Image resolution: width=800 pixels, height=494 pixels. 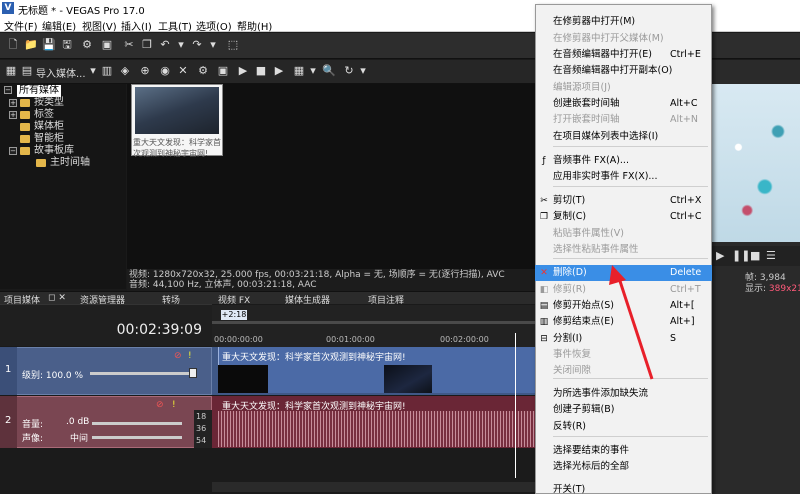 What do you see at coordinates (8, 90) in the screenshot?
I see `collapse-all-icon: −` at bounding box center [8, 90].